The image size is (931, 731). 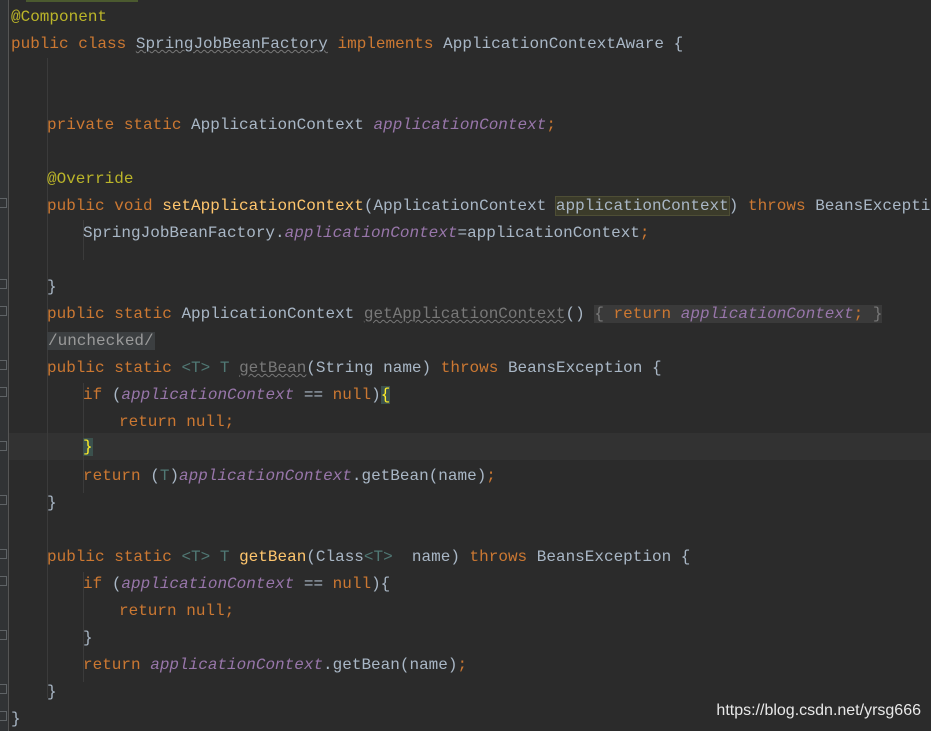 I want to click on annotation: @Component, so click(x=59, y=17).